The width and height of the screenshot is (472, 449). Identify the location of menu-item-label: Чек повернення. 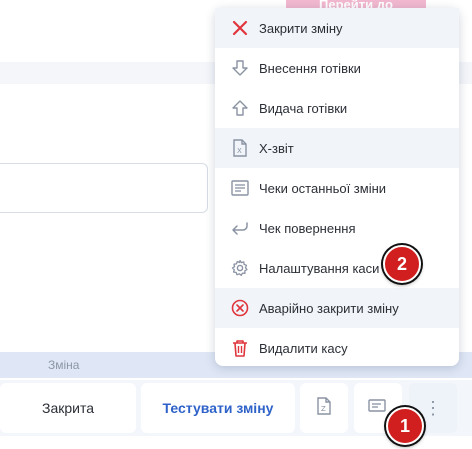
(307, 228).